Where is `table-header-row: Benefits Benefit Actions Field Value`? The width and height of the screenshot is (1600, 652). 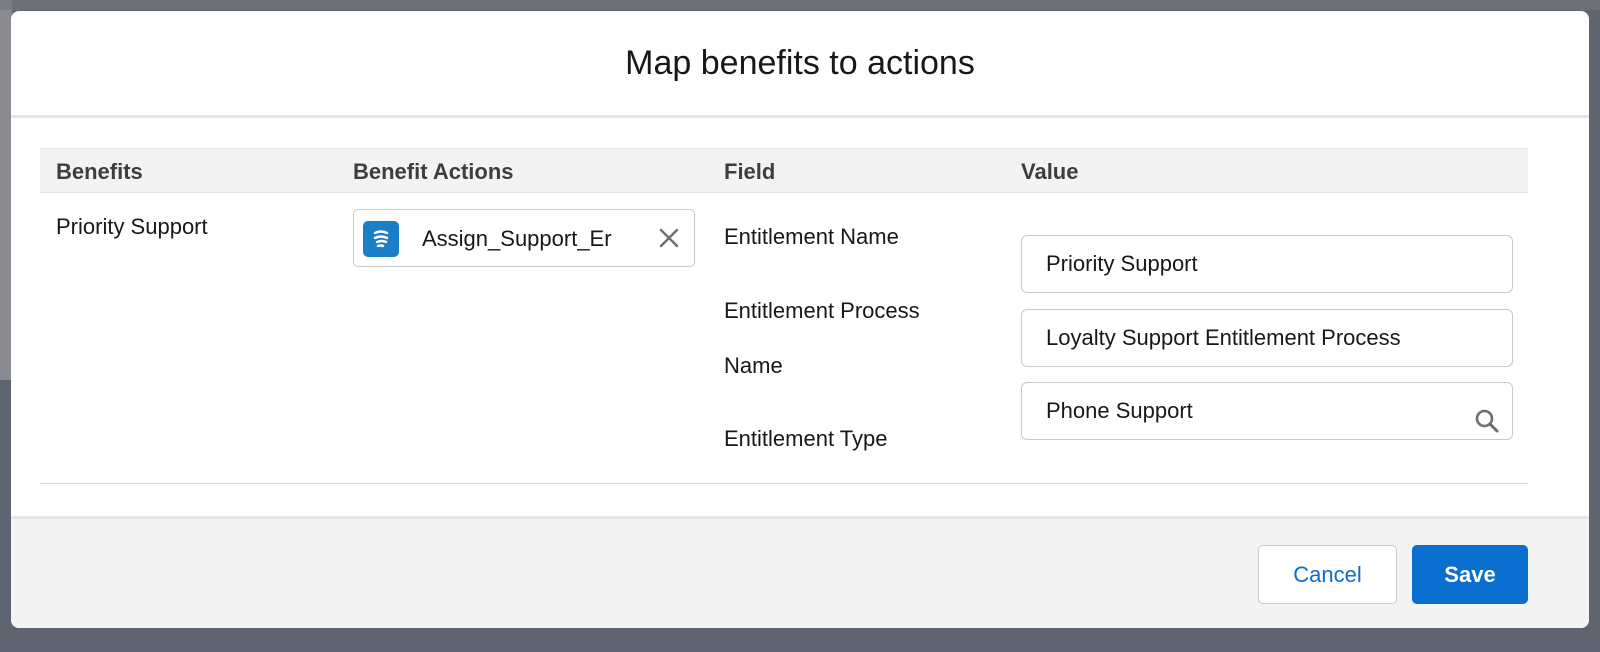
table-header-row: Benefits Benefit Actions Field Value is located at coordinates (784, 170).